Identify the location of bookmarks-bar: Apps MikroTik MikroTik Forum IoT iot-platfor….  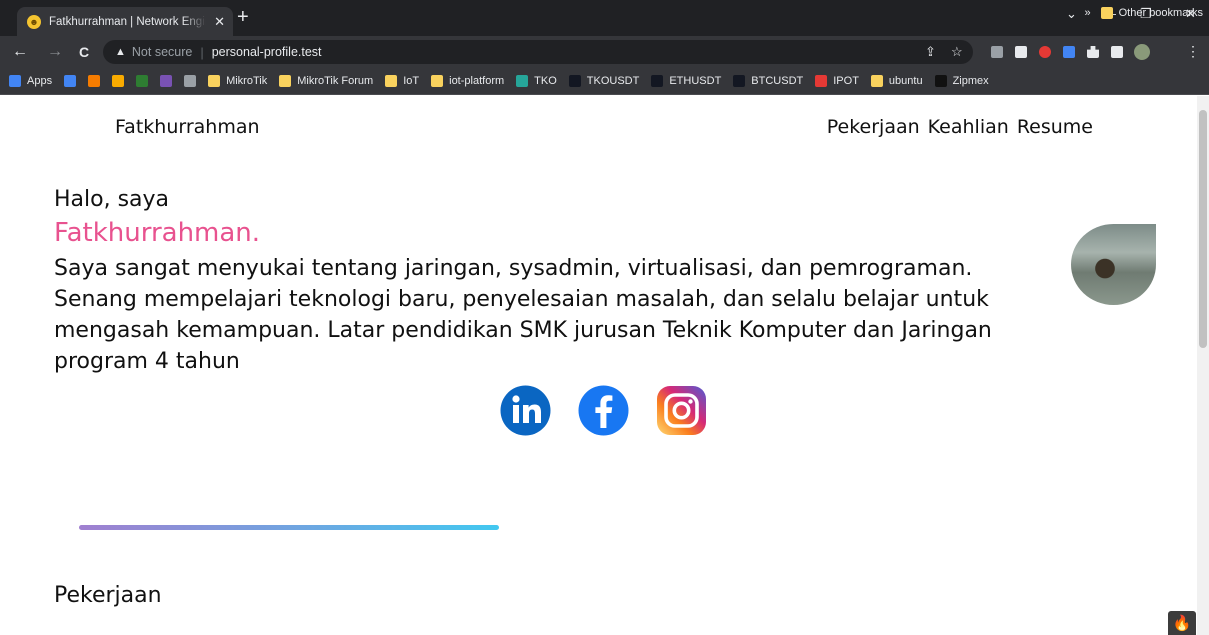
(604, 81).